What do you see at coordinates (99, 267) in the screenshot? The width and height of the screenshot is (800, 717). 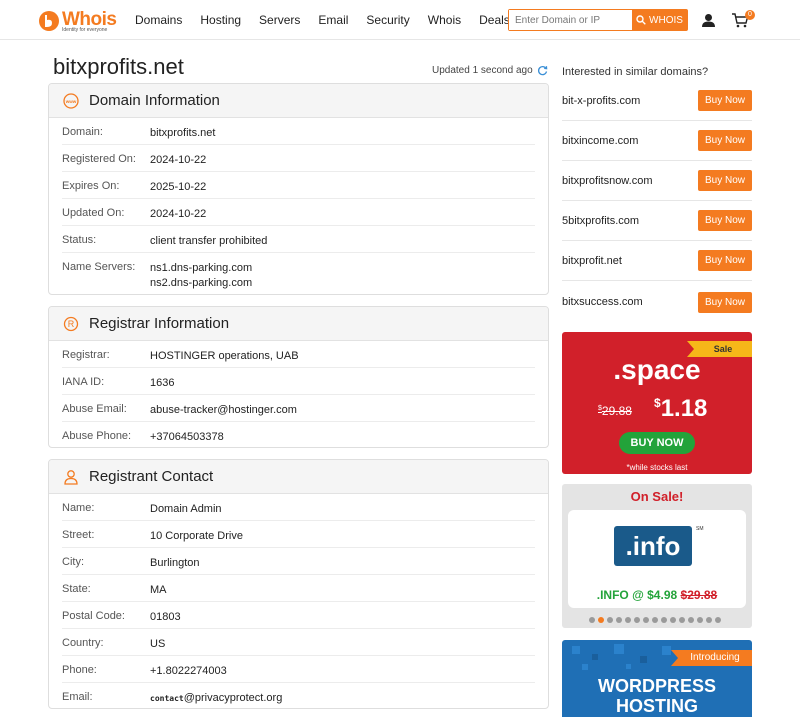 I see `row-label: Name Servers:` at bounding box center [99, 267].